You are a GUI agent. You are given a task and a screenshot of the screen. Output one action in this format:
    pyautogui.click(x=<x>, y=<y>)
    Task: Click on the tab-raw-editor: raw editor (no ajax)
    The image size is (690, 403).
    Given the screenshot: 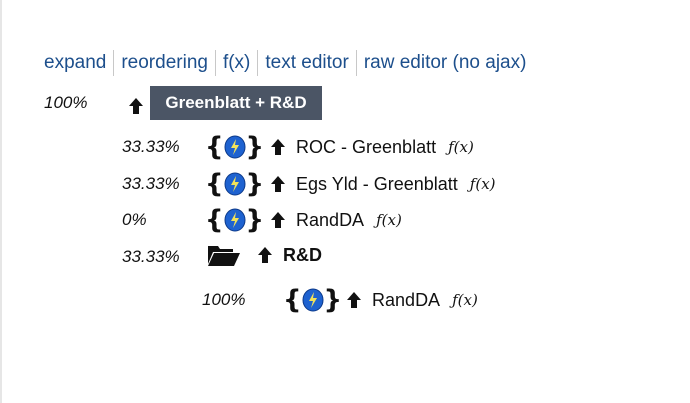 What is the action you would take?
    pyautogui.click(x=445, y=63)
    